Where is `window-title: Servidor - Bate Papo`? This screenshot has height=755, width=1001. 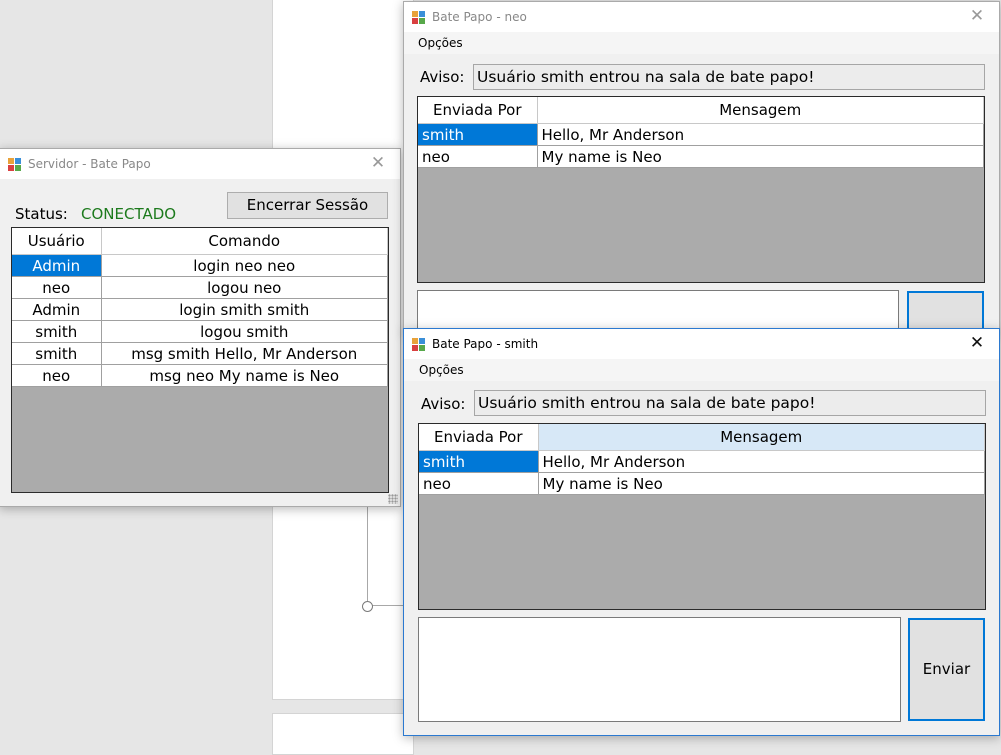 window-title: Servidor - Bate Papo is located at coordinates (89, 164).